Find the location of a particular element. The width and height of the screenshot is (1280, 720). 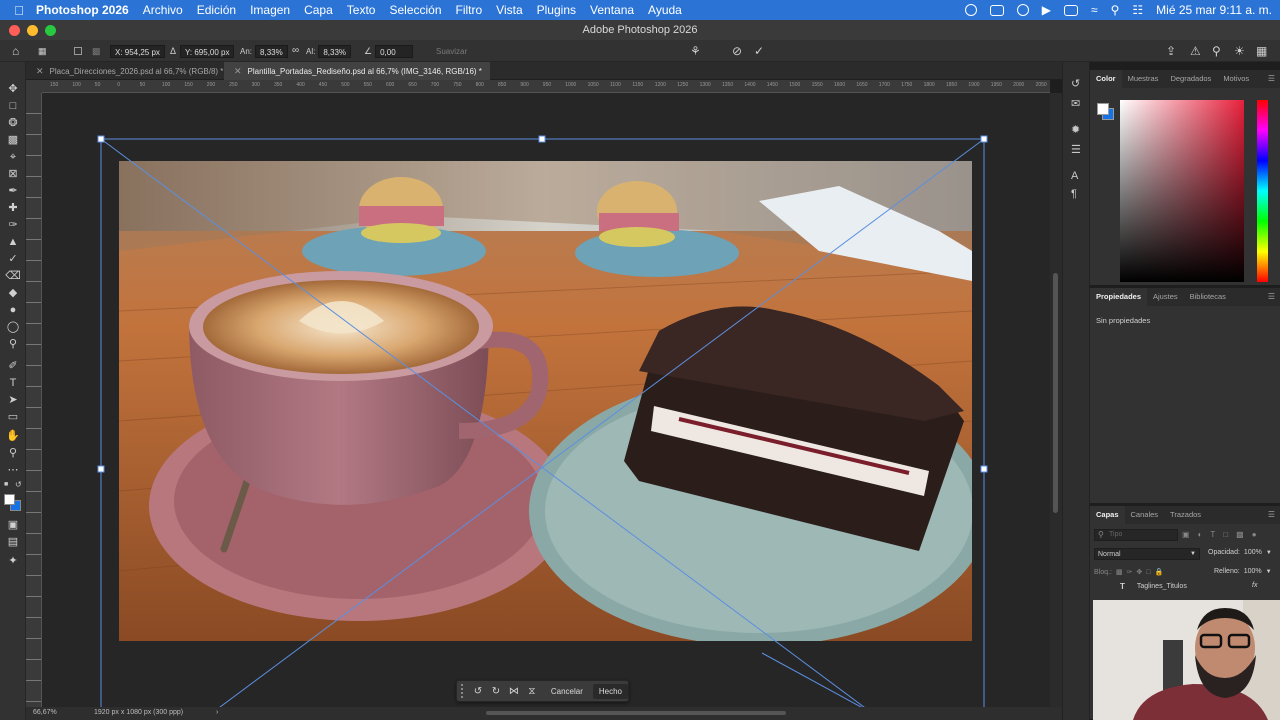

display-icon is located at coordinates (996, 10).